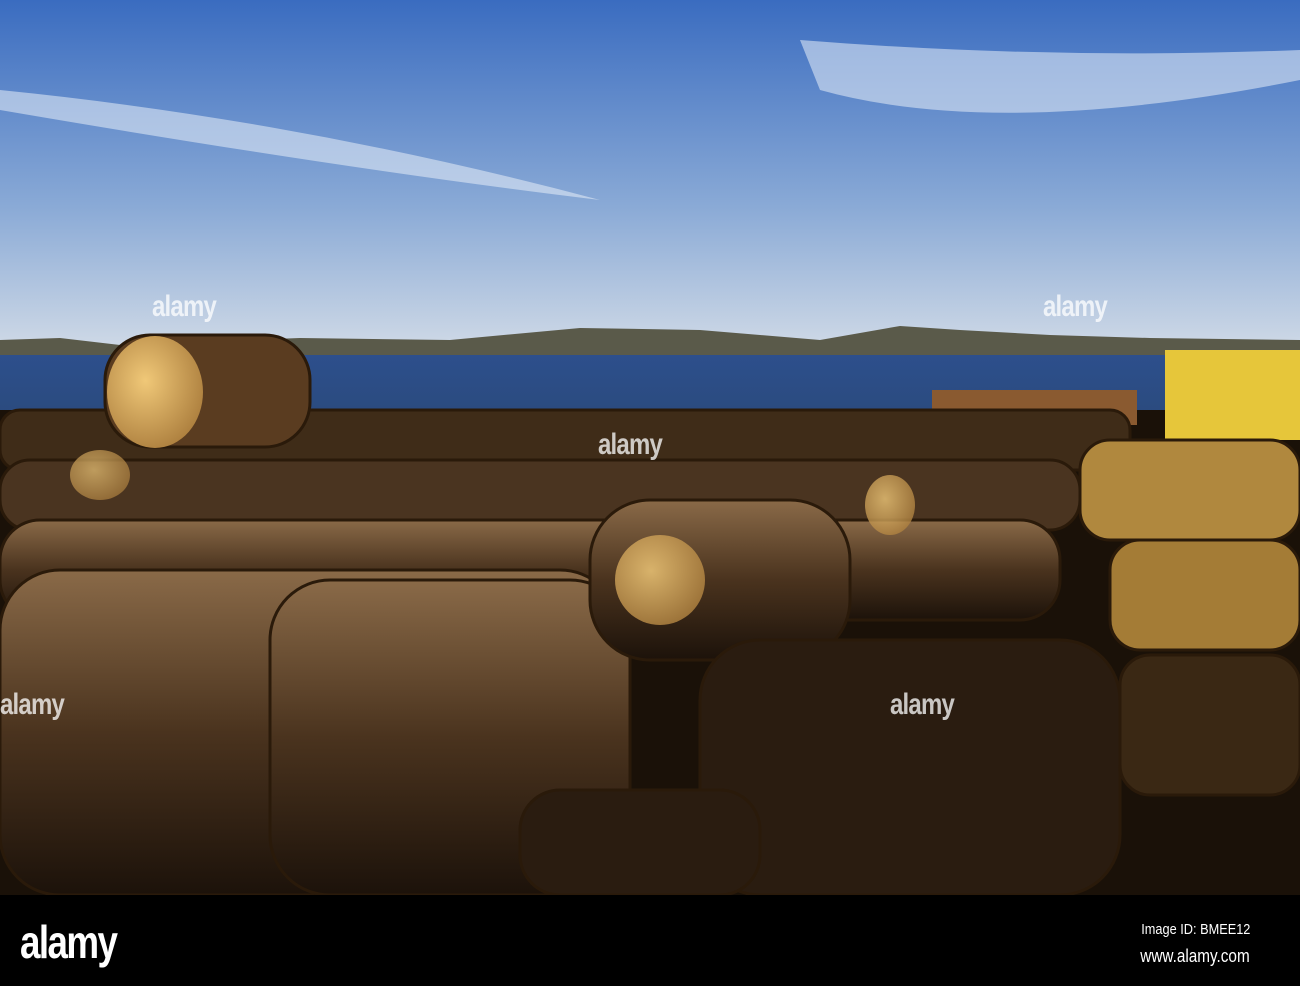  I want to click on image-id: Image ID: BMEE12, so click(1195, 929).